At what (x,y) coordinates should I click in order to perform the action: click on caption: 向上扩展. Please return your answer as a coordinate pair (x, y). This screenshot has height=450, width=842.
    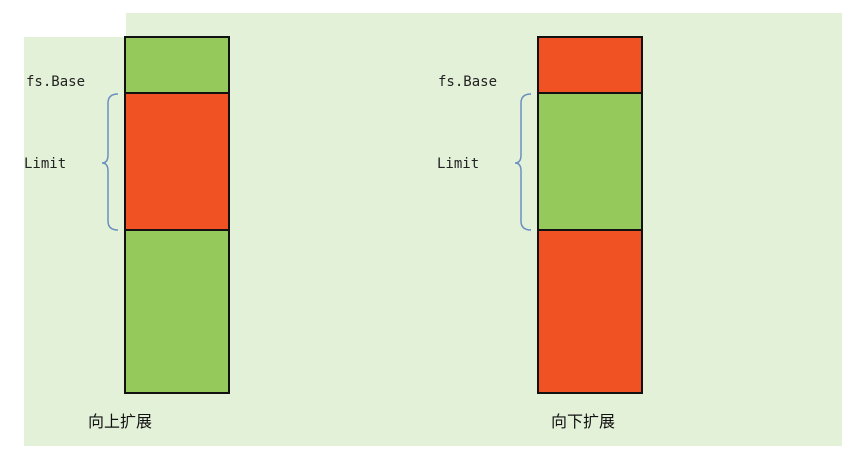
    Looking at the image, I should click on (120, 421).